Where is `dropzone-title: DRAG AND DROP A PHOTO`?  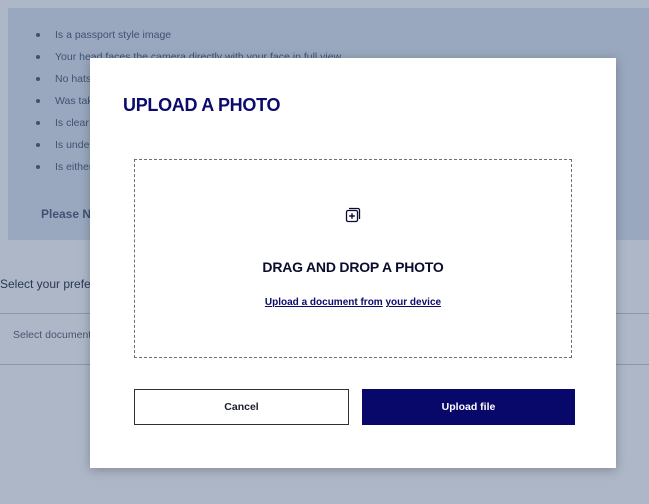
dropzone-title: DRAG AND DROP A PHOTO is located at coordinates (353, 267).